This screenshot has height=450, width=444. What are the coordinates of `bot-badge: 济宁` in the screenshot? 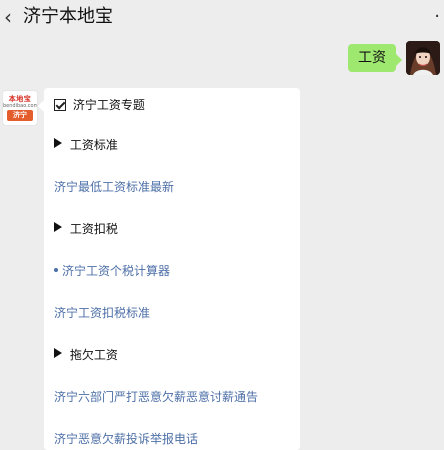 It's located at (20, 115).